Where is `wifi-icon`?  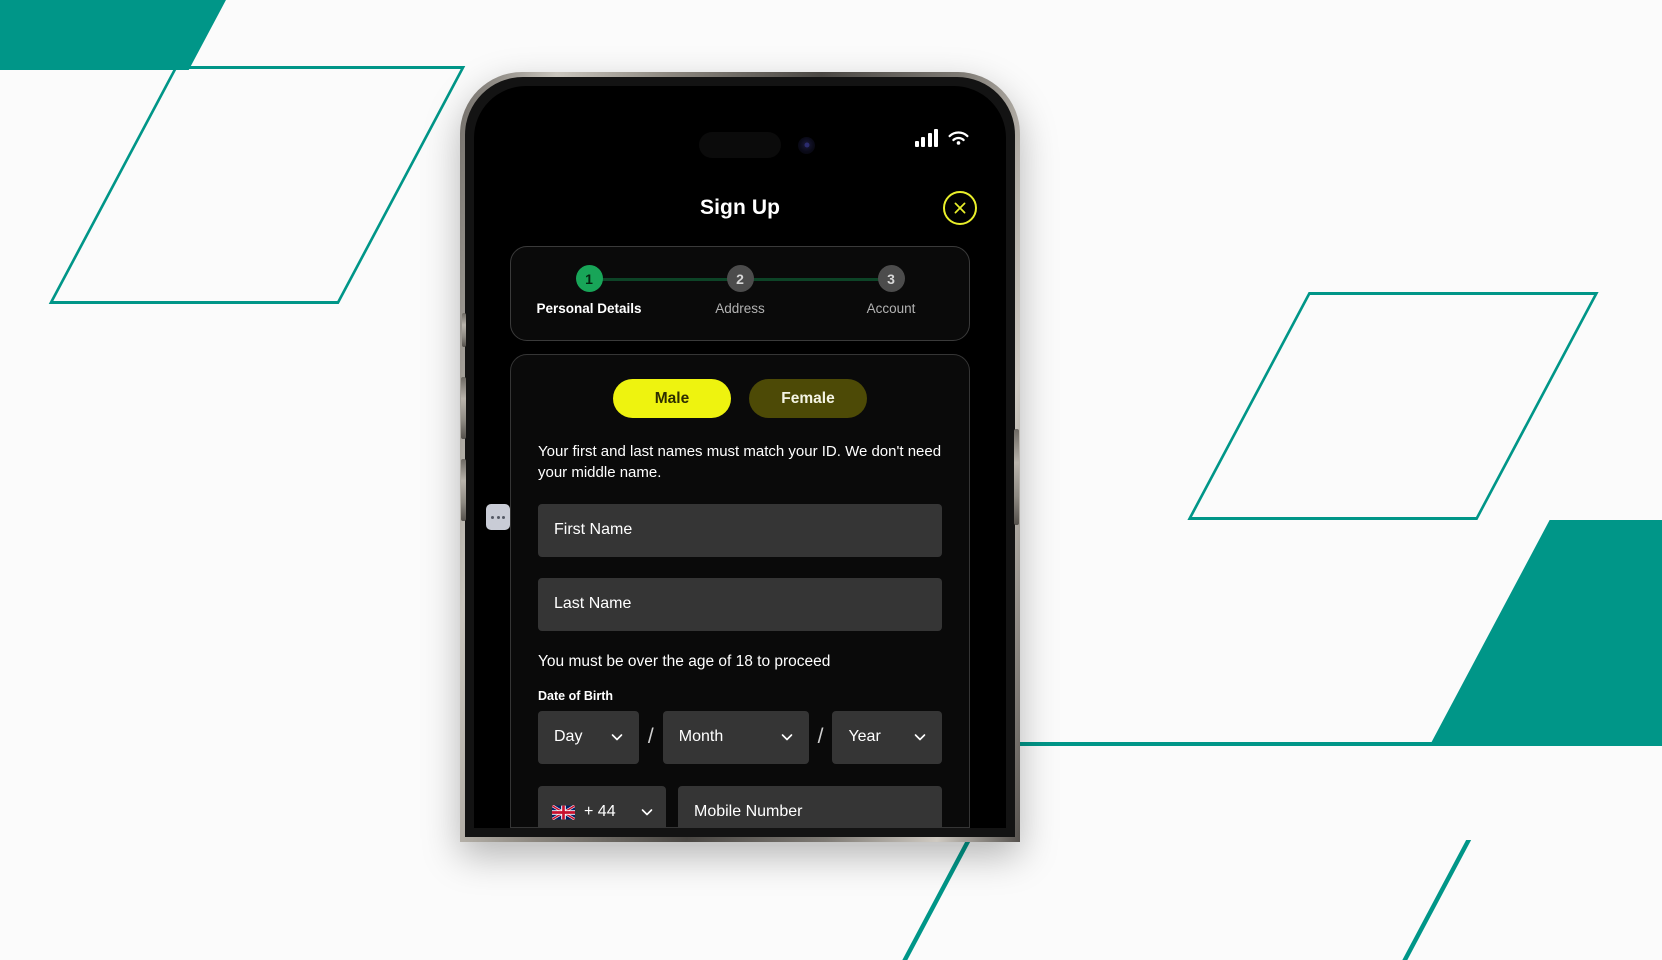 wifi-icon is located at coordinates (958, 138).